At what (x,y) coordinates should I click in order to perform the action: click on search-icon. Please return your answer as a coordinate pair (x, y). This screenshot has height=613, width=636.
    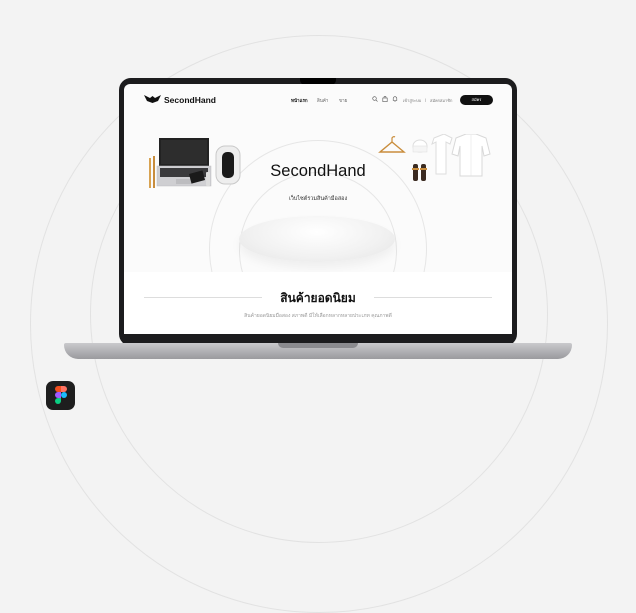
    Looking at the image, I should click on (375, 99).